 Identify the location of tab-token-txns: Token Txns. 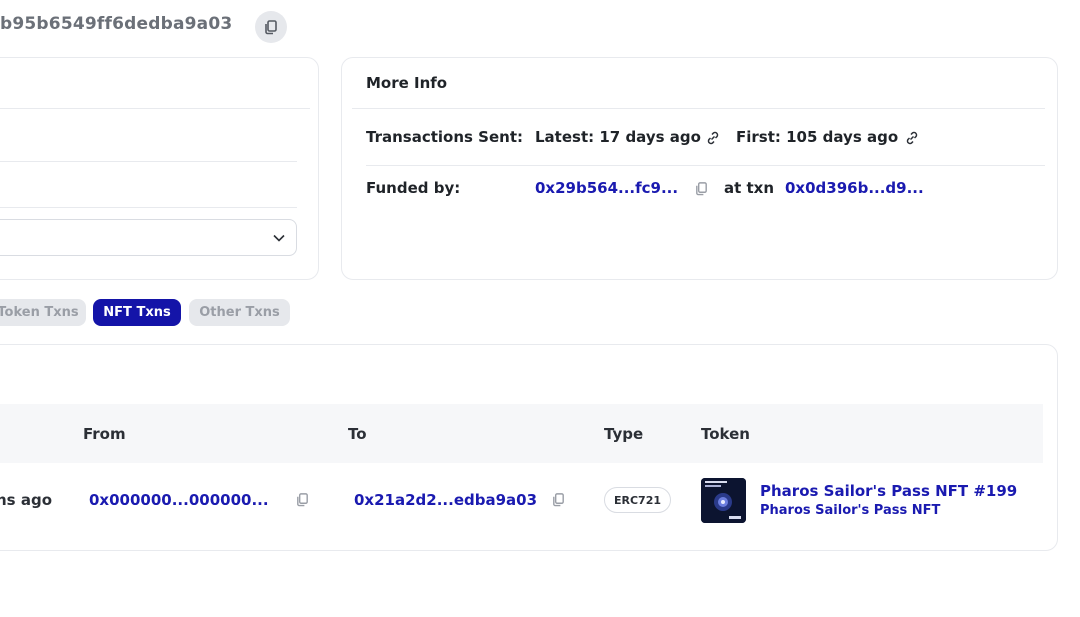
(43, 312).